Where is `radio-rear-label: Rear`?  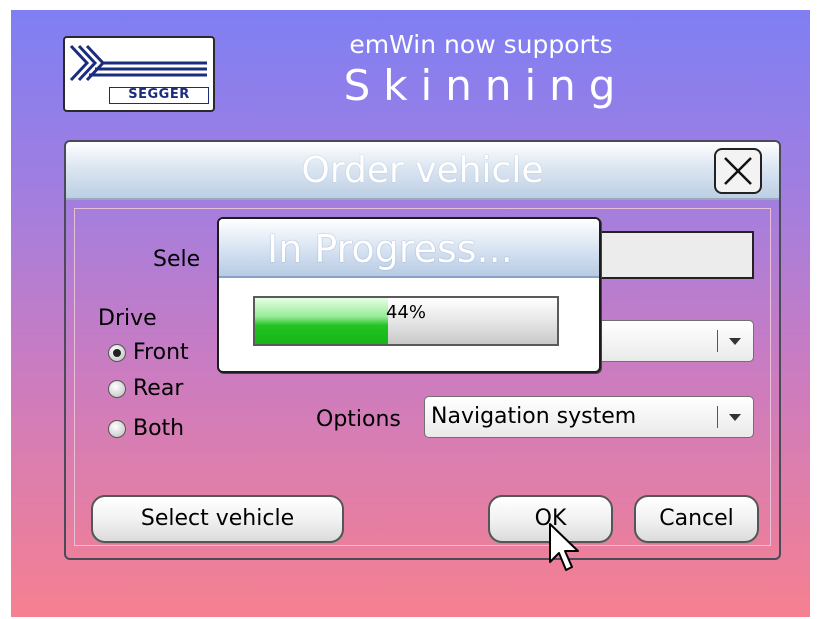
radio-rear-label: Rear is located at coordinates (158, 388).